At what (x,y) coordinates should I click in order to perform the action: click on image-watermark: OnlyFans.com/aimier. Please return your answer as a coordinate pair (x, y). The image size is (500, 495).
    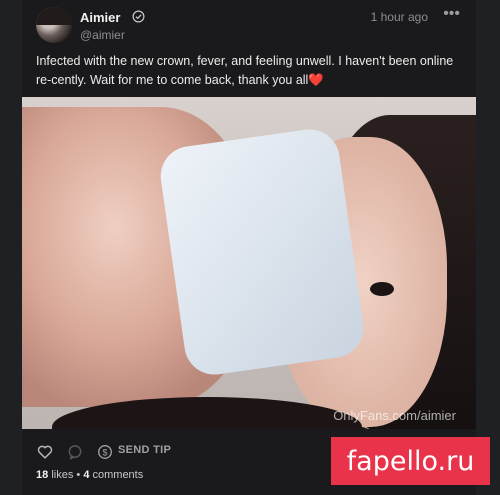
    Looking at the image, I should click on (394, 415).